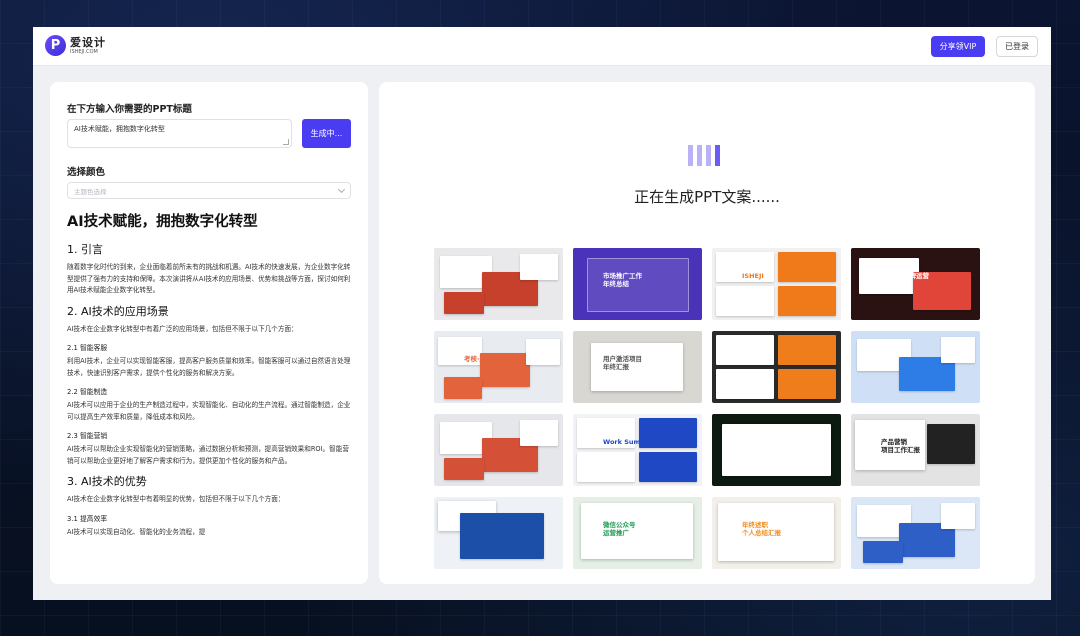 The height and width of the screenshot is (636, 1080). I want to click on logo-icon: P, so click(55, 45).